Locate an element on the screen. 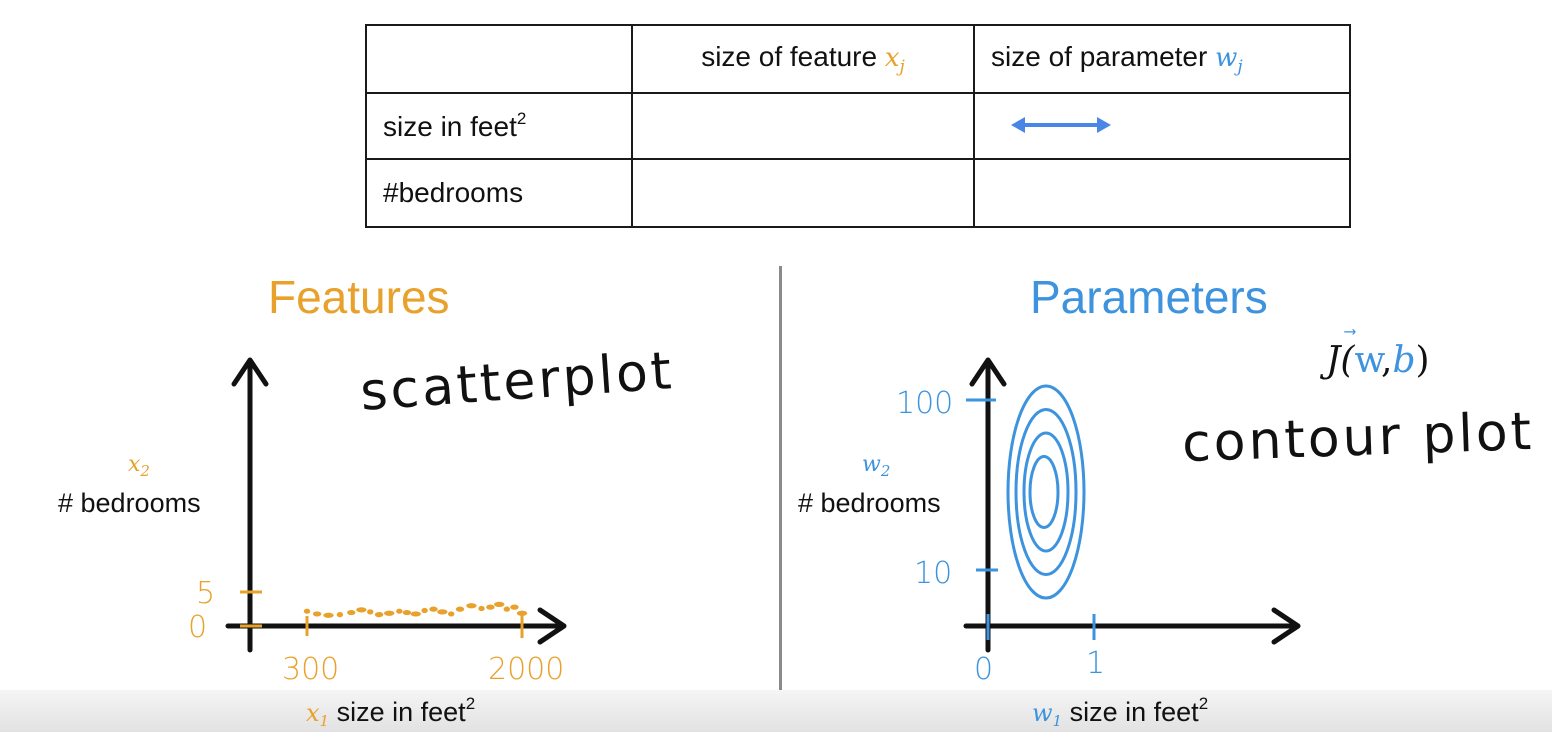  contour-lines is located at coordinates (1046, 492).